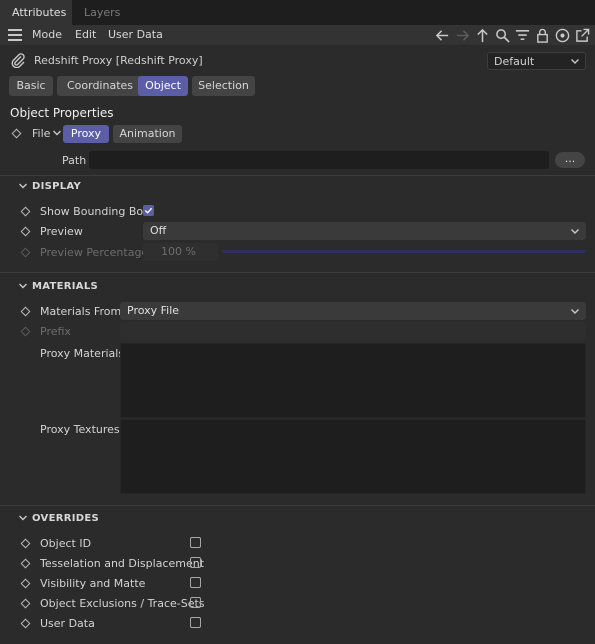 This screenshot has height=644, width=595. Describe the element at coordinates (514, 61) in the screenshot. I see `preset-value: Default` at that location.